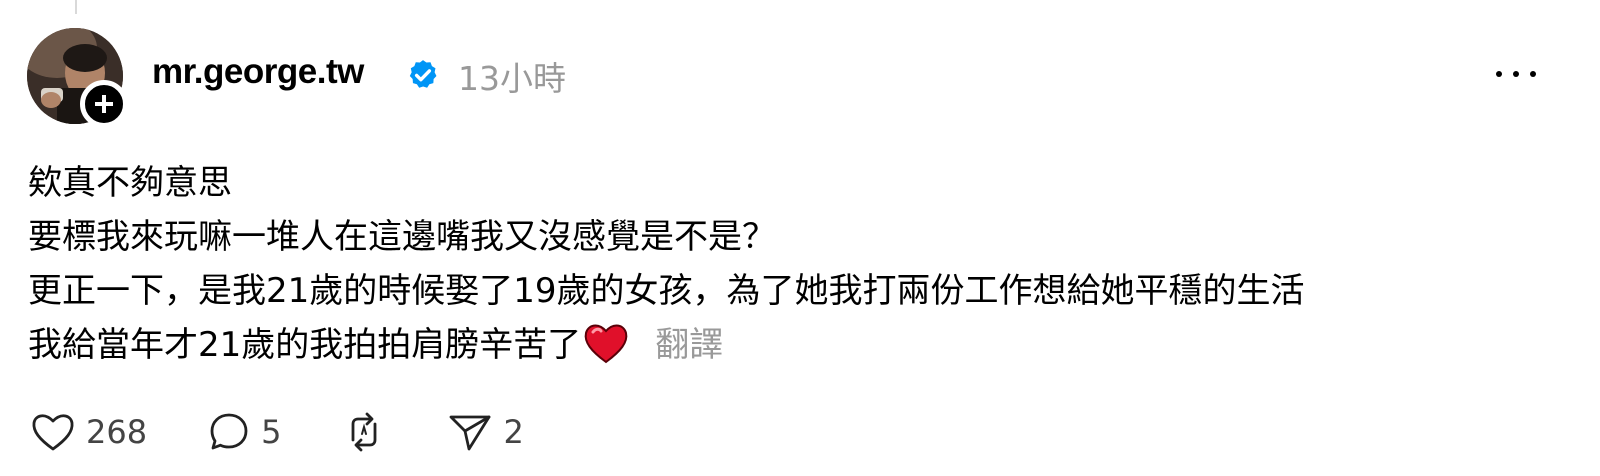 The width and height of the screenshot is (1600, 476). I want to click on author-username: mr.george.tw, so click(258, 72).